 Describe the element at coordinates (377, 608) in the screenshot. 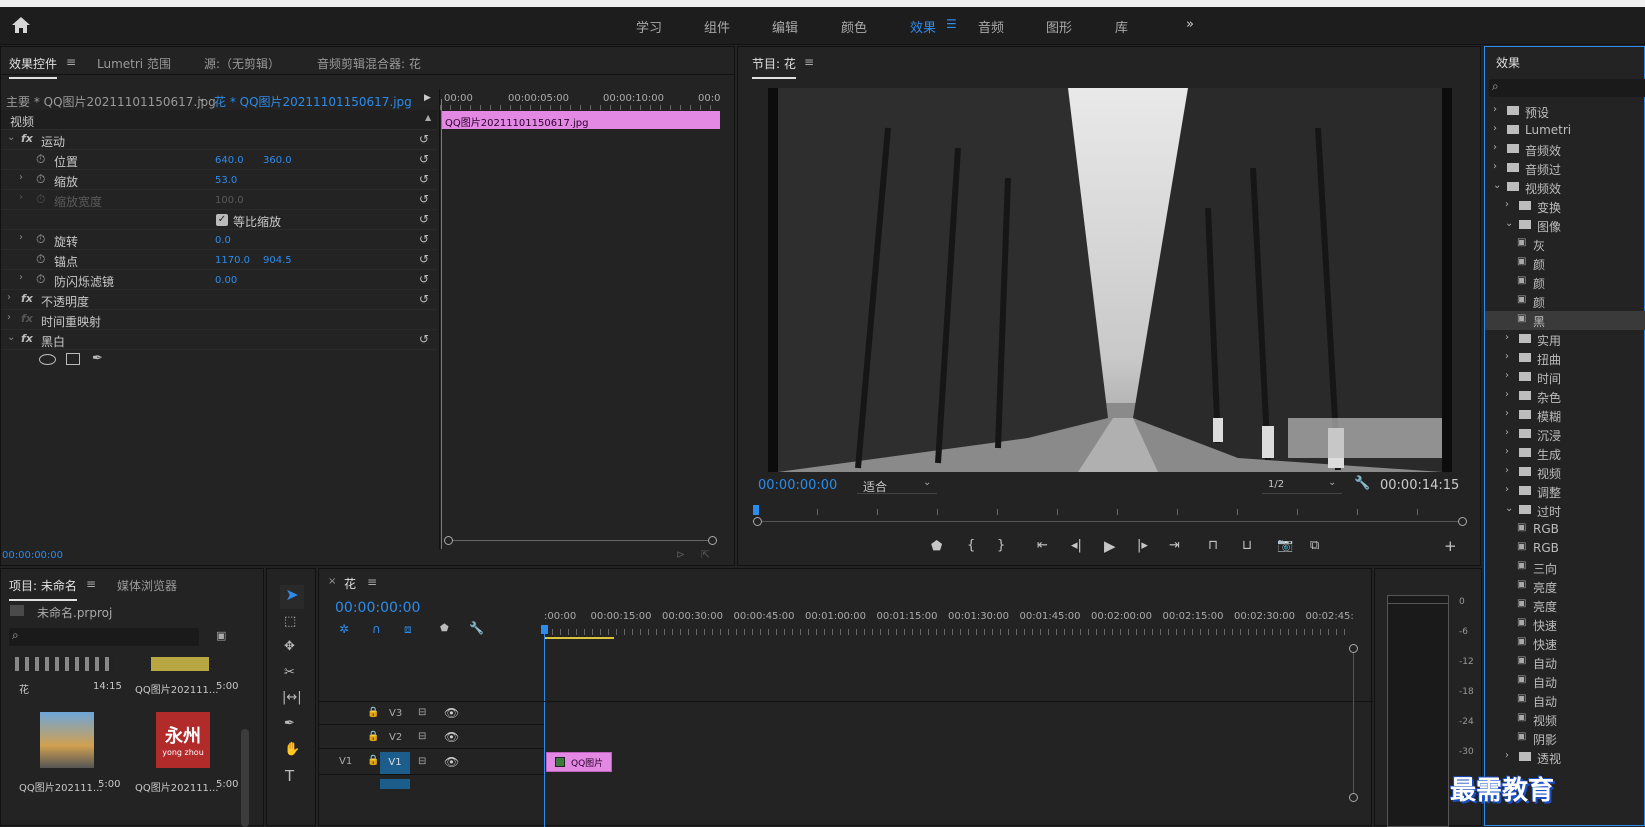

I see `timeline-timecode: 00:00:00:00` at that location.